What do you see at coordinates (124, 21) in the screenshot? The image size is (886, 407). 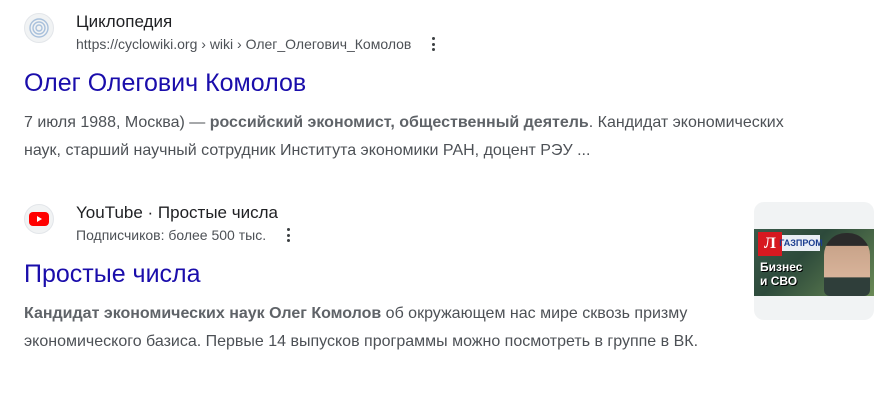 I see `site-name: Циклопедия` at bounding box center [124, 21].